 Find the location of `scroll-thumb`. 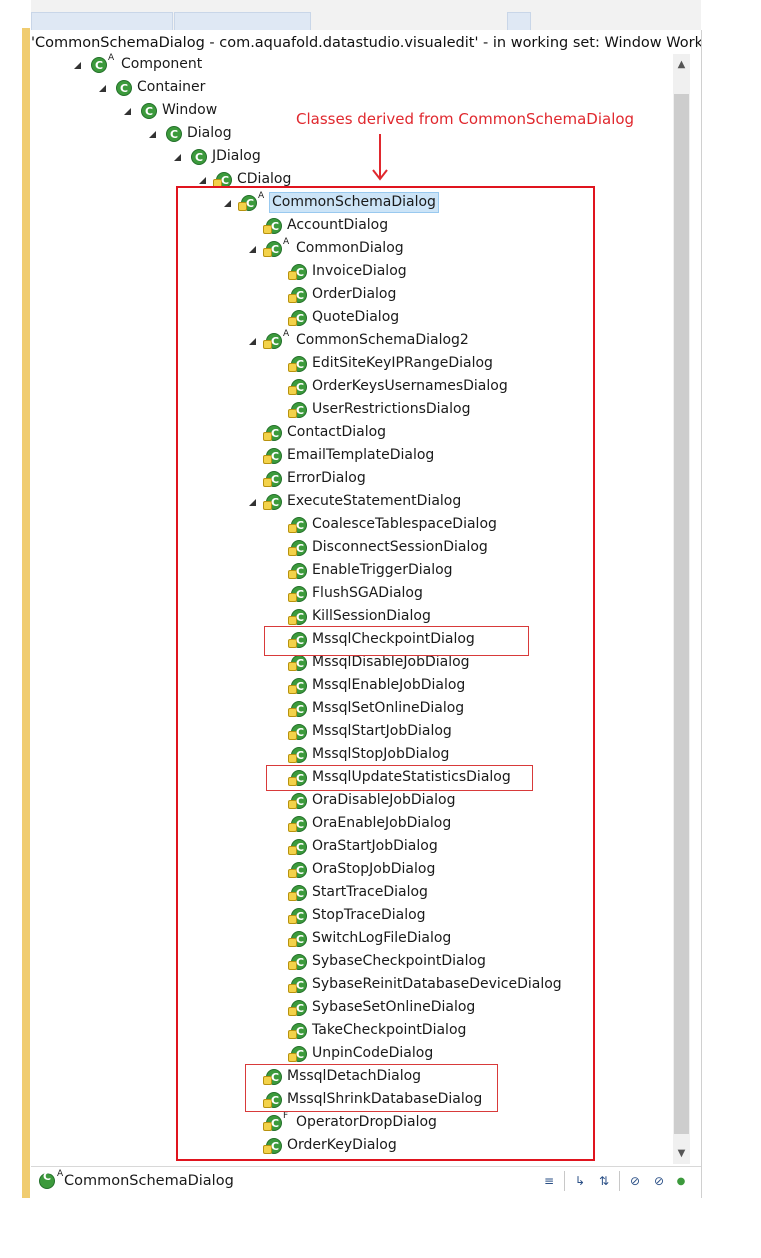

scroll-thumb is located at coordinates (681, 614).